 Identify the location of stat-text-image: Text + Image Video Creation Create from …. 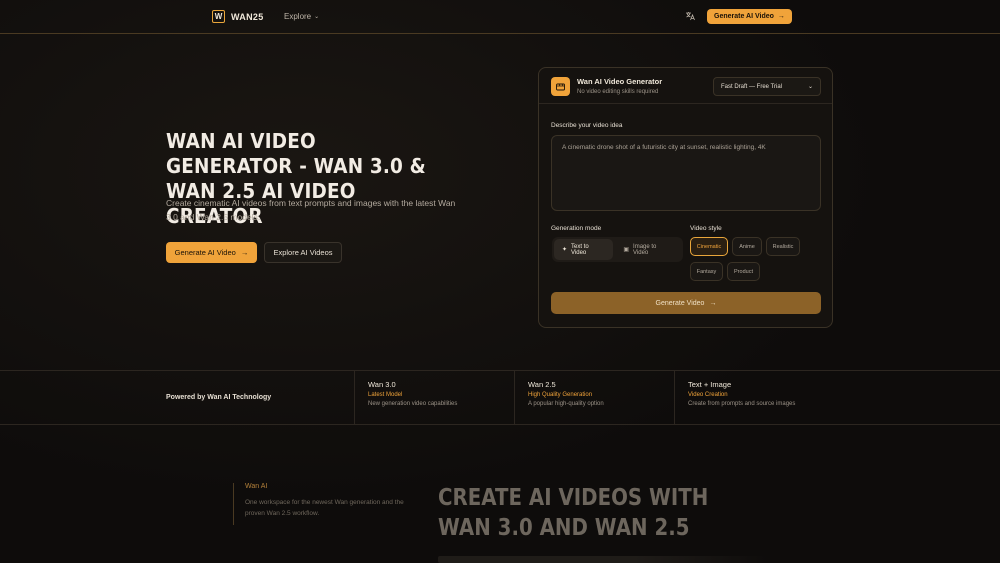
(754, 398).